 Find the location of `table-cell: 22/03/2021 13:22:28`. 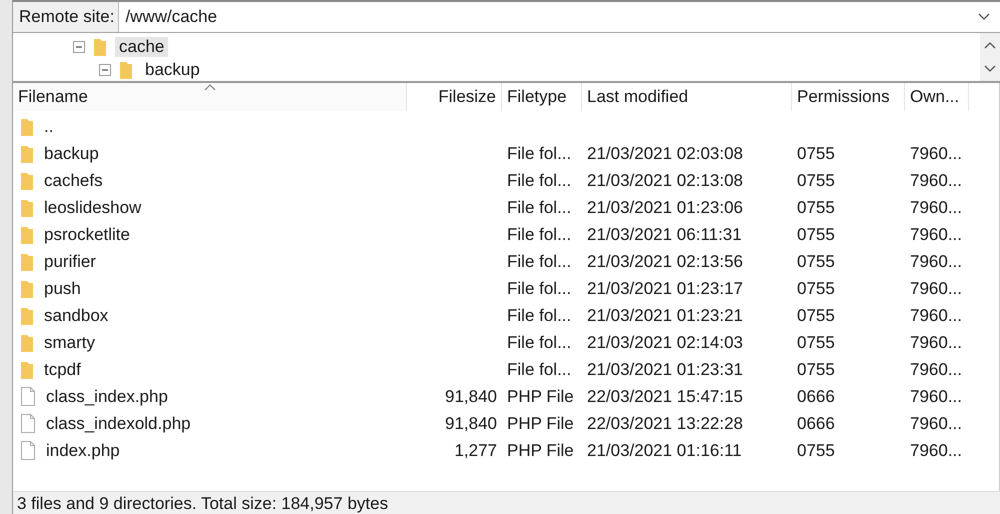

table-cell: 22/03/2021 13:22:28 is located at coordinates (665, 424).